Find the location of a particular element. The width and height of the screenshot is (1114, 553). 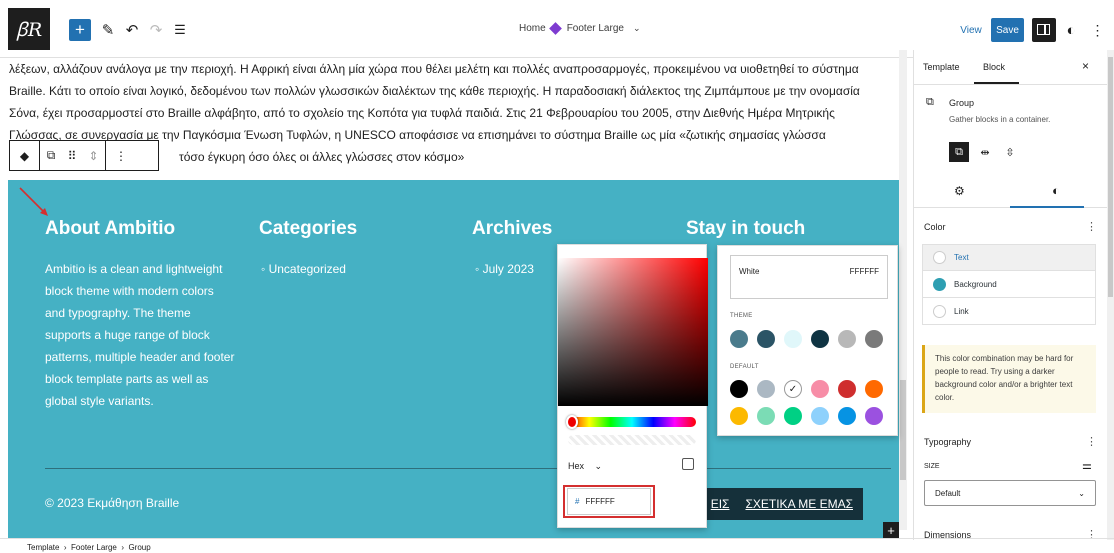

archives-list-item: ◦ July 2023 is located at coordinates (504, 269).